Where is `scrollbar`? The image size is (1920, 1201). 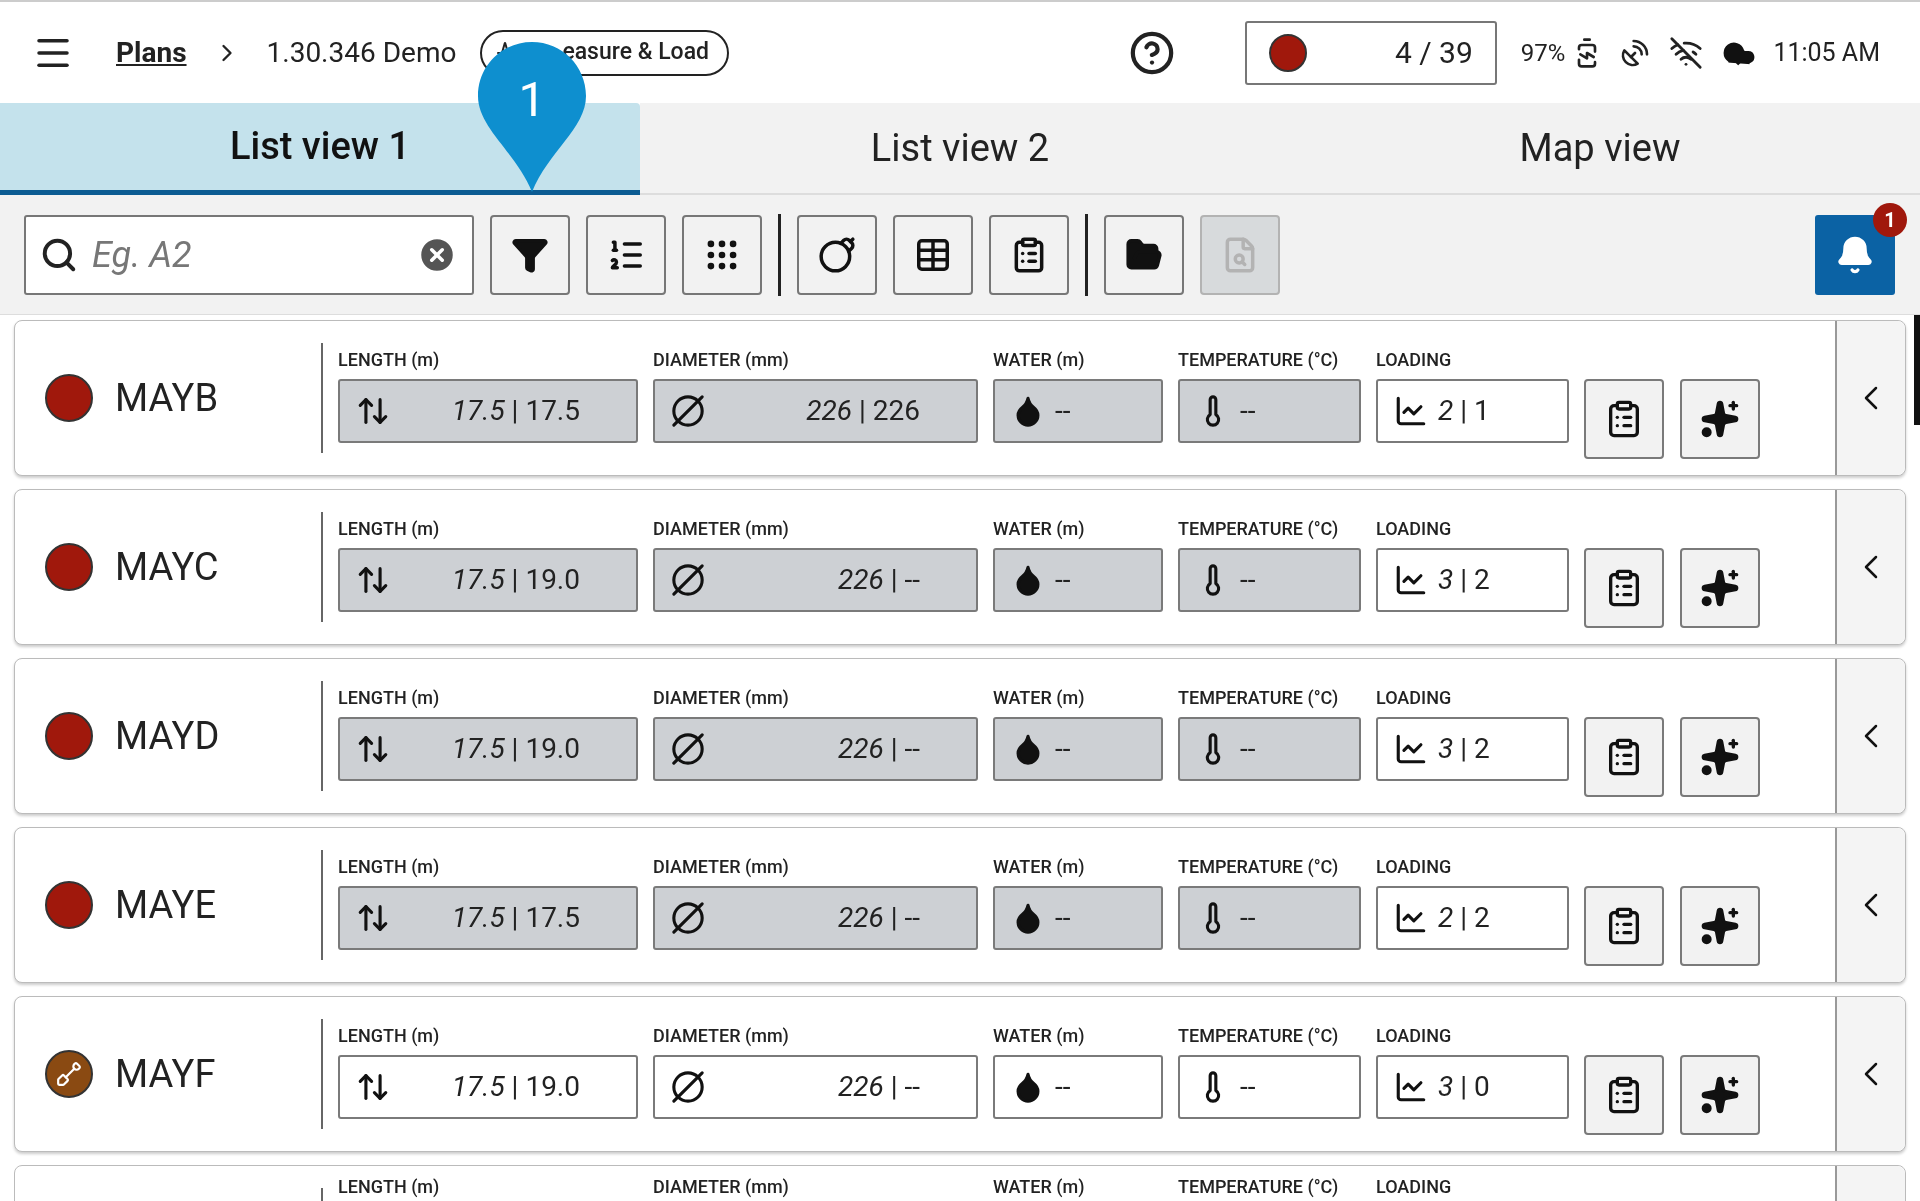
scrollbar is located at coordinates (1917, 370).